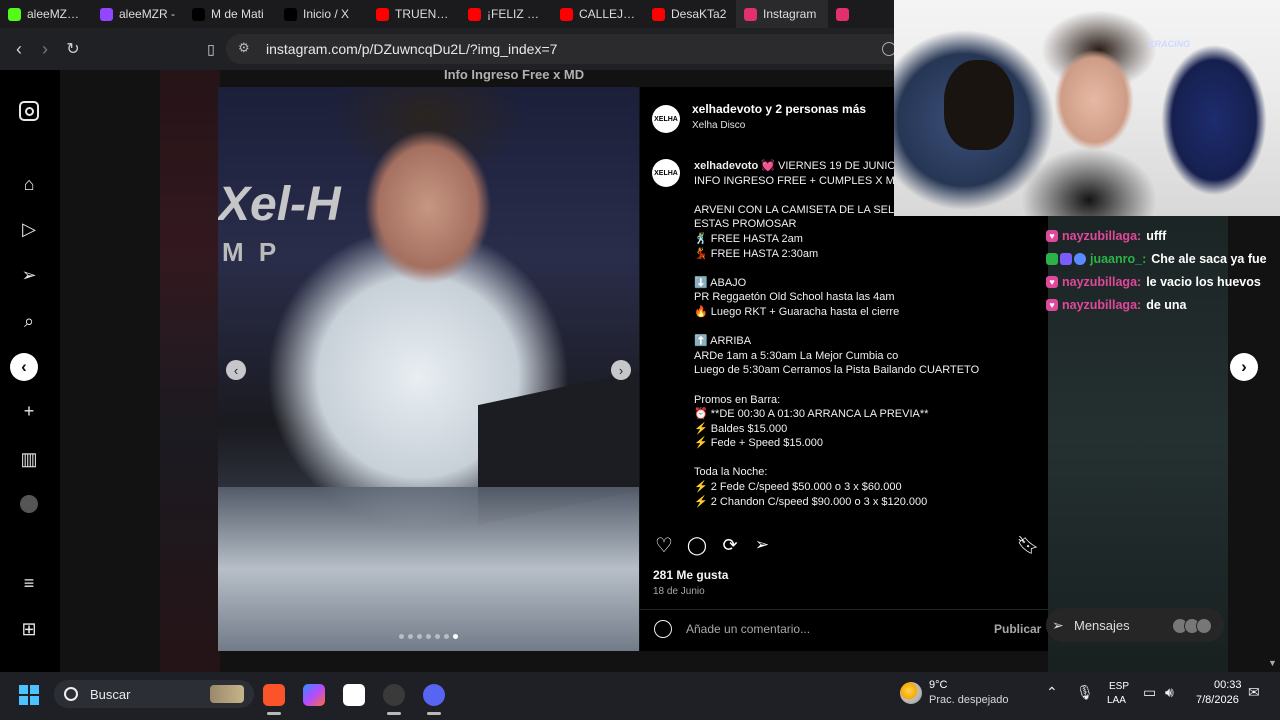 Image resolution: width=1280 pixels, height=720 pixels. What do you see at coordinates (428, 569) in the screenshot?
I see `glass-table` at bounding box center [428, 569].